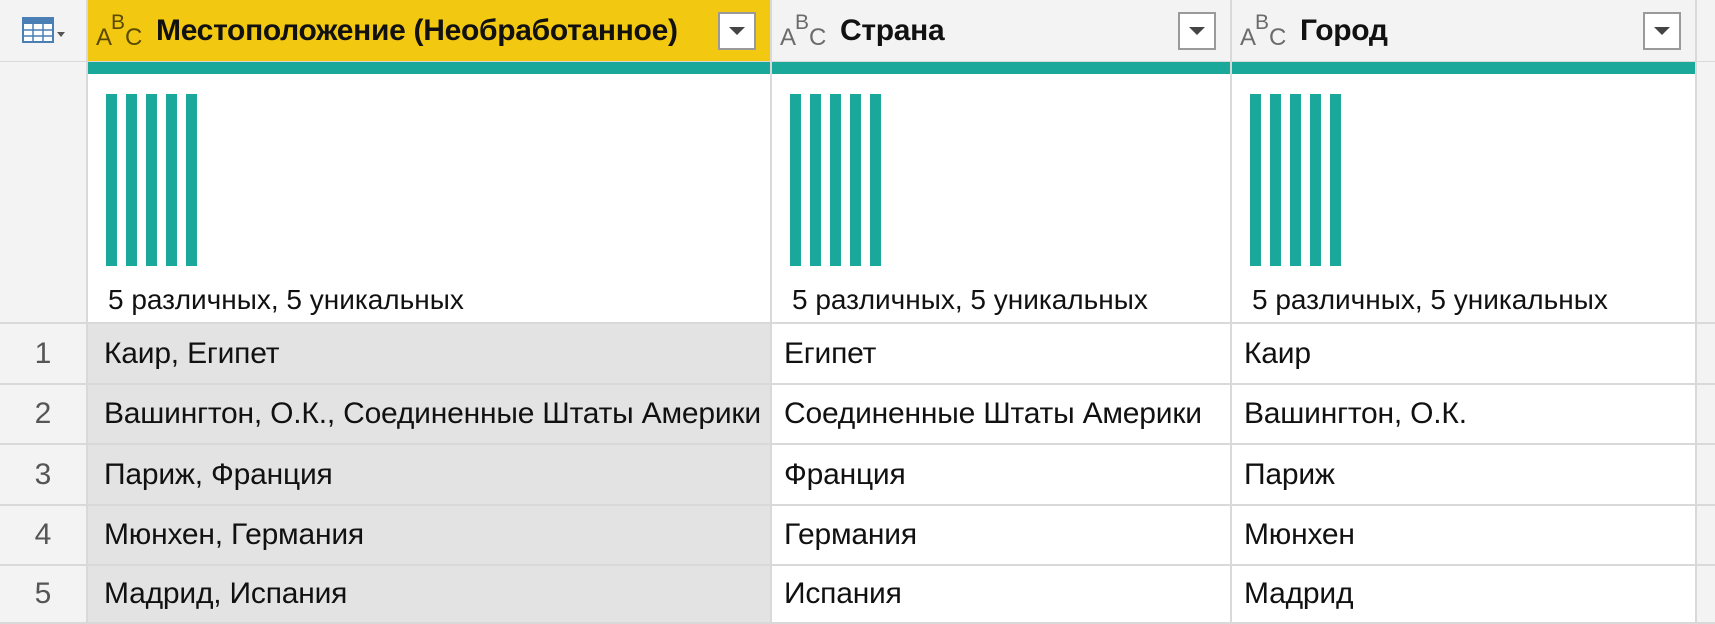 Image resolution: width=1715 pixels, height=624 pixels. I want to click on table-cell: Мадрид, Испания, so click(430, 595).